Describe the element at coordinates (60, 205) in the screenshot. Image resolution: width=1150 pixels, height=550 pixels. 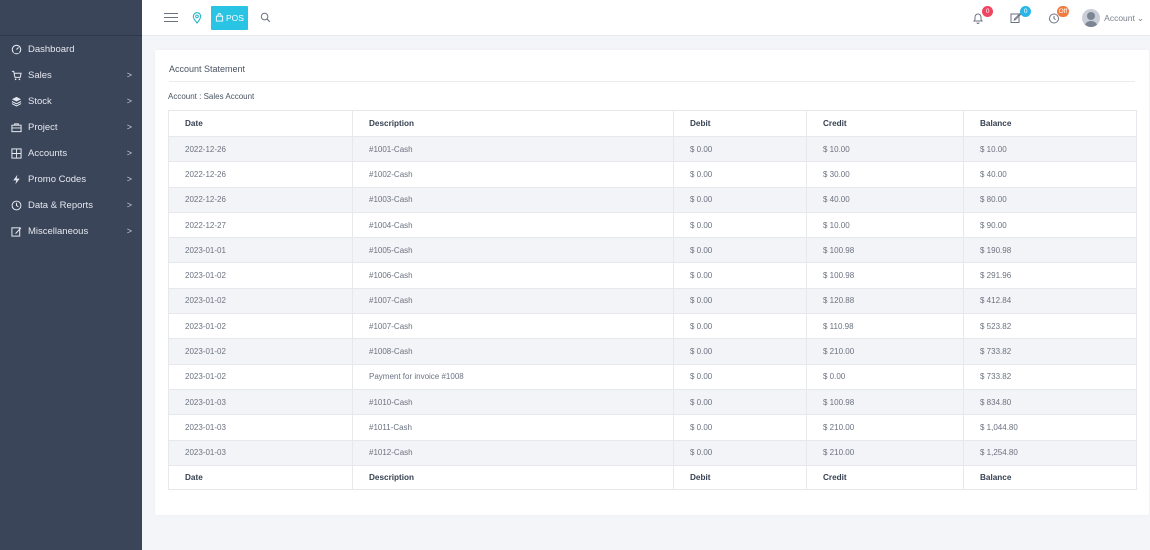
I see `sidebar-item-label: Data & Reports` at that location.